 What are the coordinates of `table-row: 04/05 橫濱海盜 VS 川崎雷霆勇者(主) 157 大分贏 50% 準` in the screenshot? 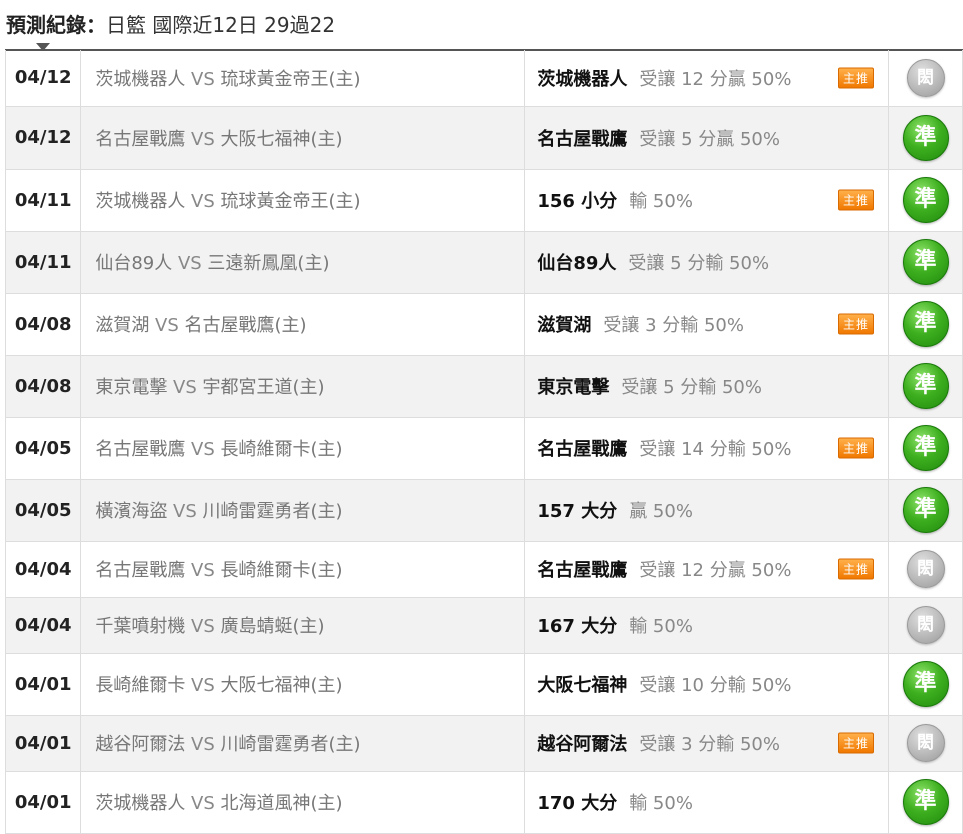 It's located at (483, 510).